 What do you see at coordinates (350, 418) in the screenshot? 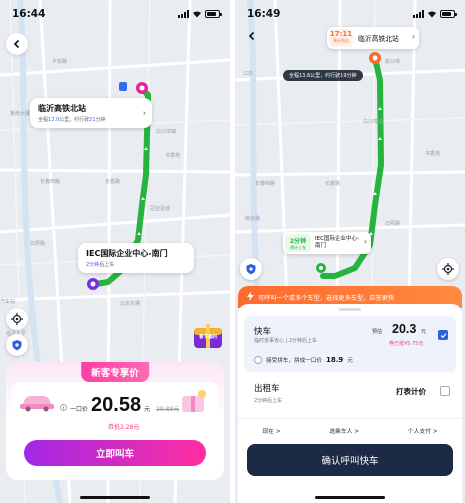
I see `divider` at bounding box center [350, 418].